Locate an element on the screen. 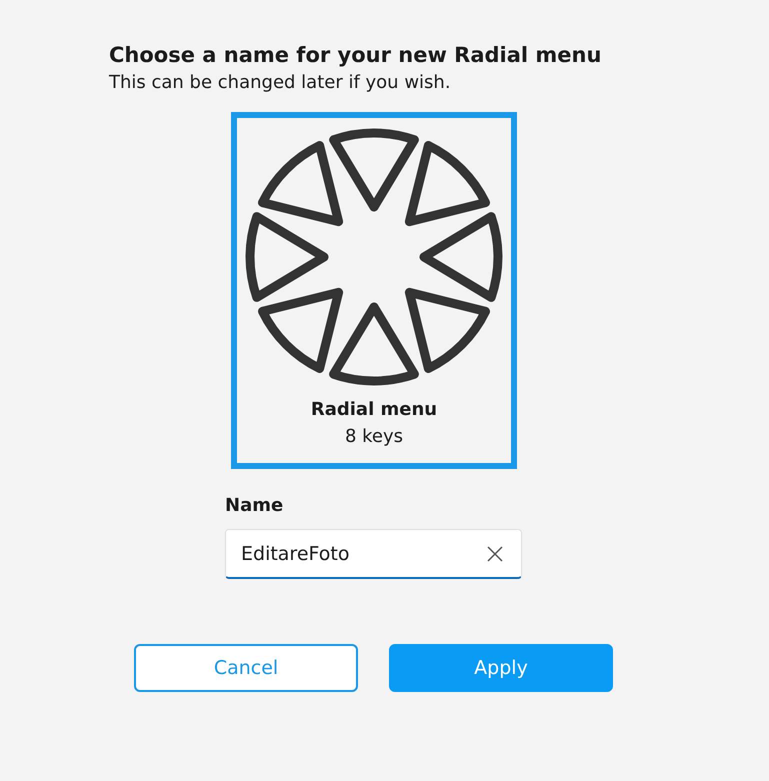 This screenshot has height=781, width=769. dialog-subtitle: This can be changed later if you wish. is located at coordinates (280, 83).